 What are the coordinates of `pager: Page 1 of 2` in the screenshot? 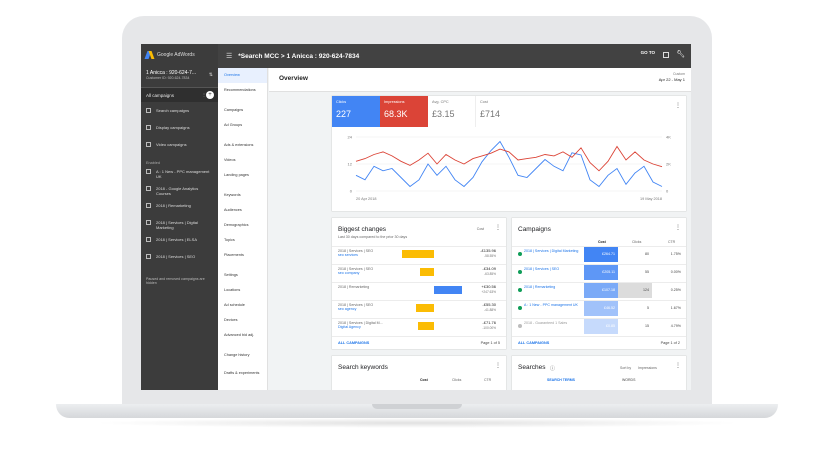 It's located at (670, 343).